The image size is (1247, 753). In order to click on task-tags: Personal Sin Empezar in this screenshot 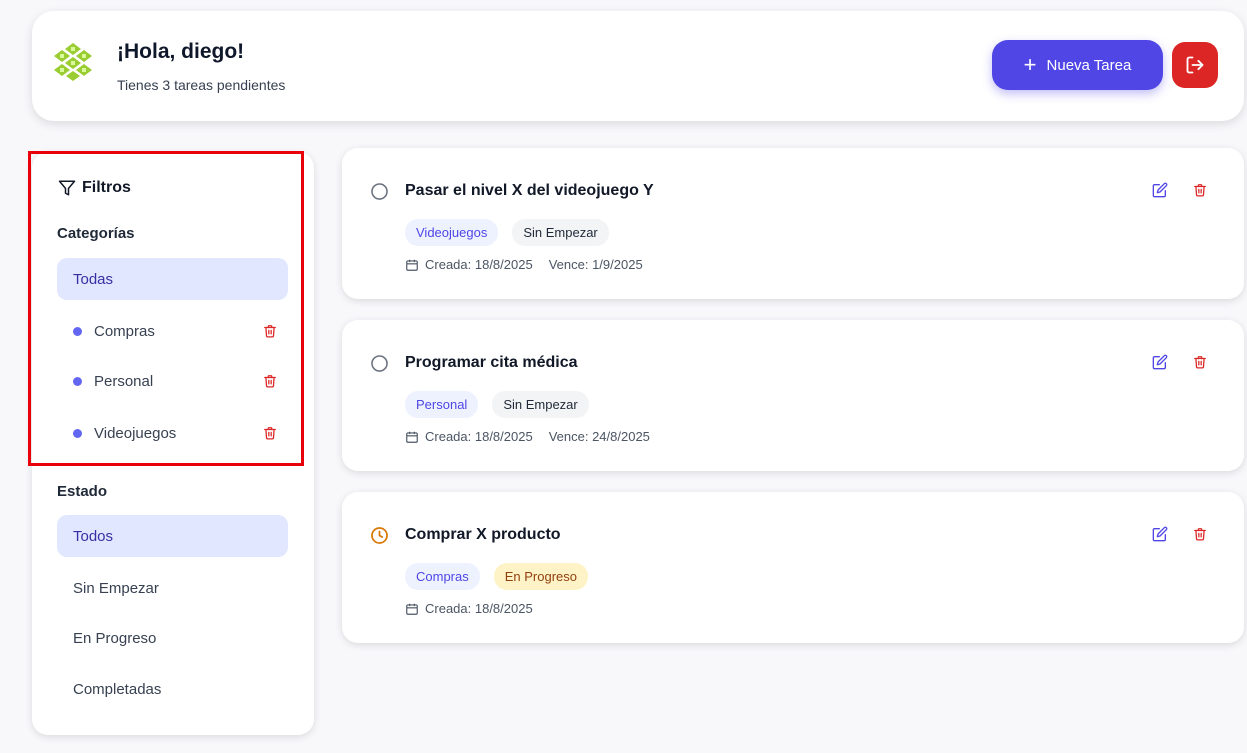, I will do `click(497, 404)`.